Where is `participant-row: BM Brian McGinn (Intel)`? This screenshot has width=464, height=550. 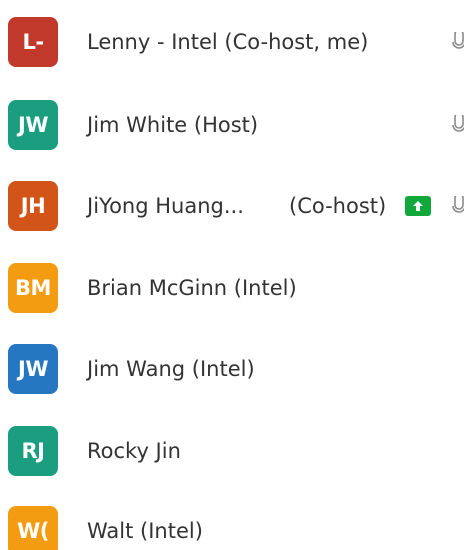
participant-row: BM Brian McGinn (Intel) is located at coordinates (232, 288).